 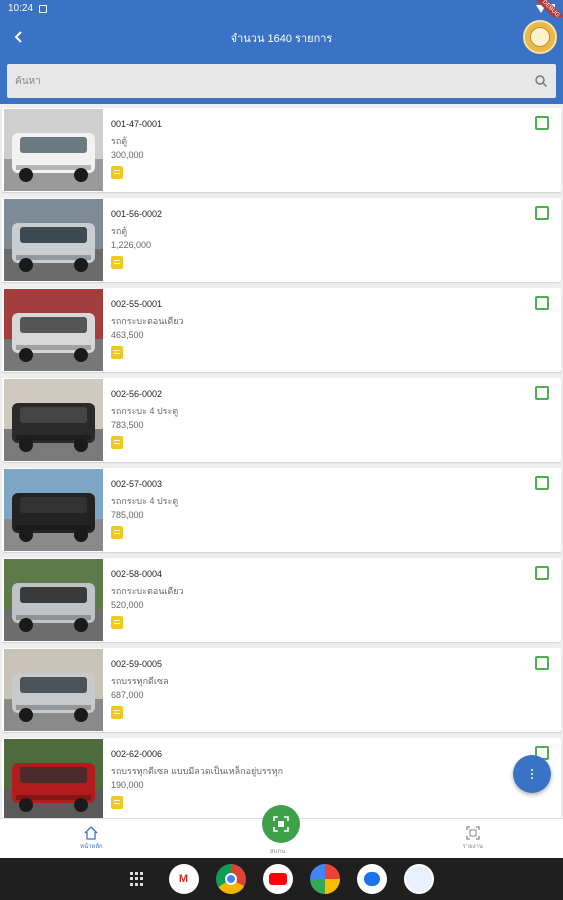 I want to click on organization-logo, so click(x=540, y=37).